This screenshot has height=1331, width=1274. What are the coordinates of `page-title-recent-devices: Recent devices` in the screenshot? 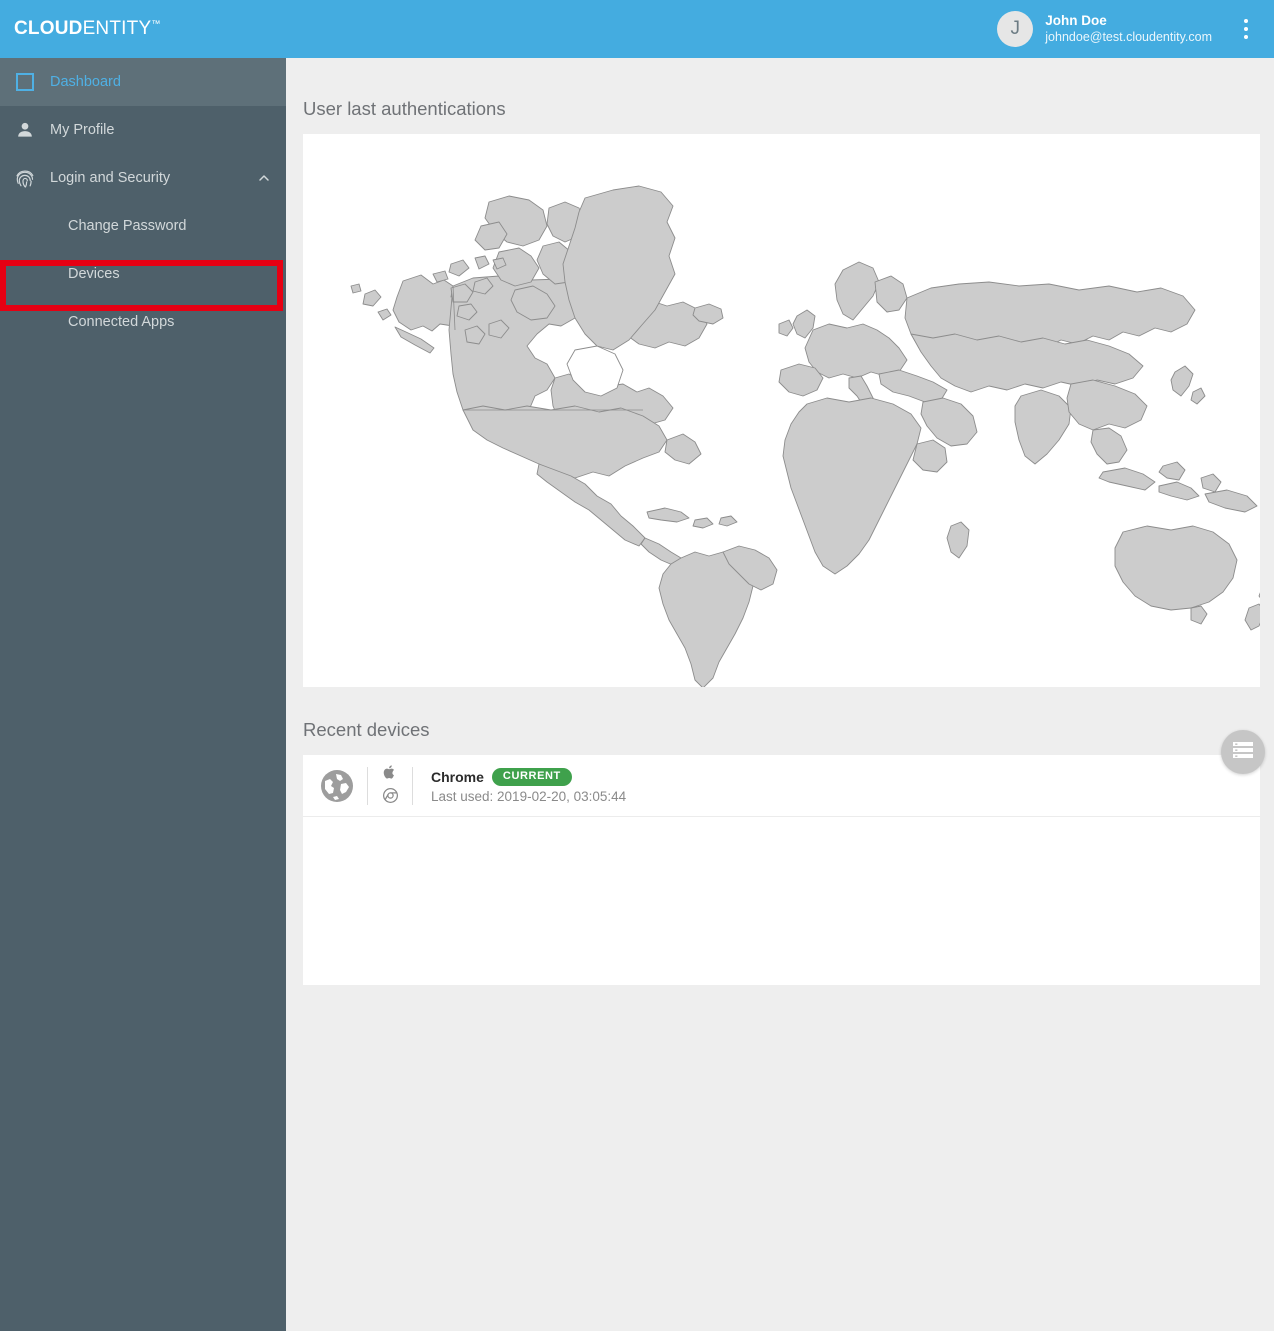 It's located at (366, 729).